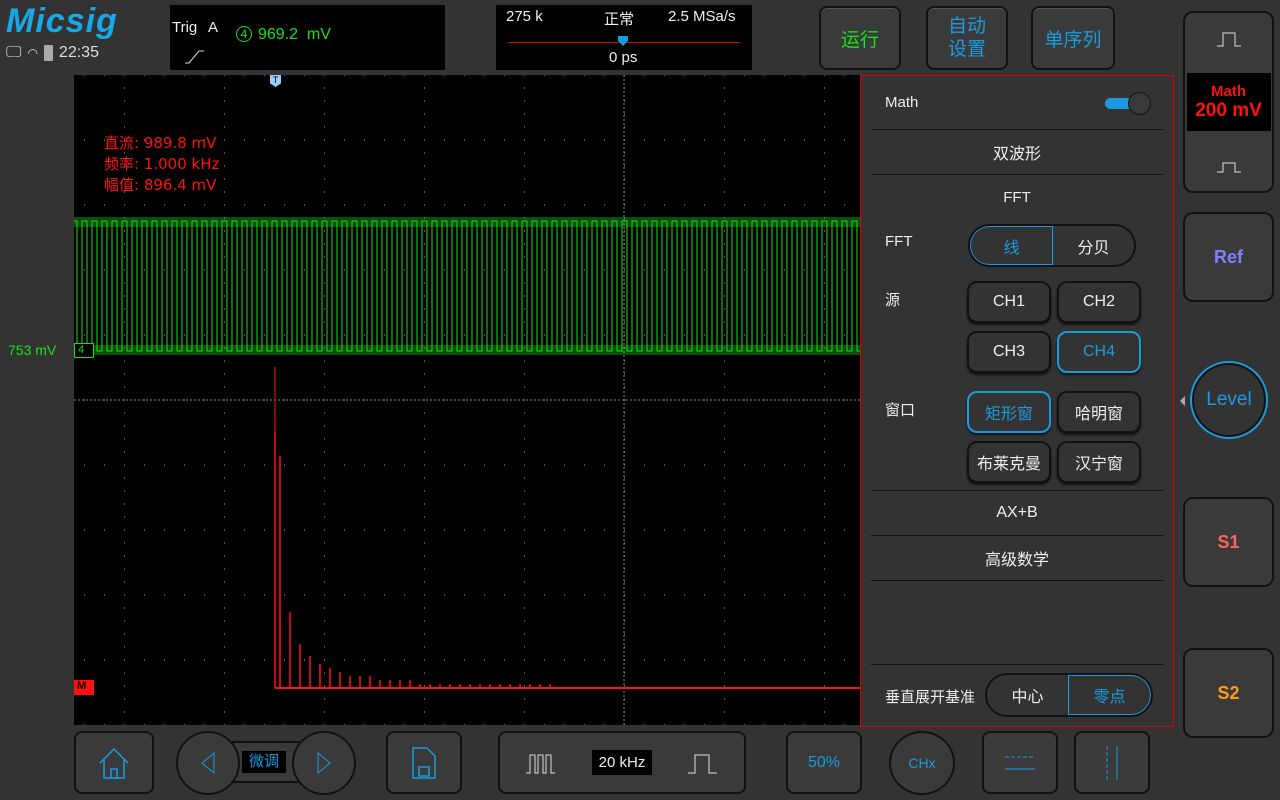 The width and height of the screenshot is (1280, 800). Describe the element at coordinates (1017, 197) in the screenshot. I see `fft-title: FFT` at that location.